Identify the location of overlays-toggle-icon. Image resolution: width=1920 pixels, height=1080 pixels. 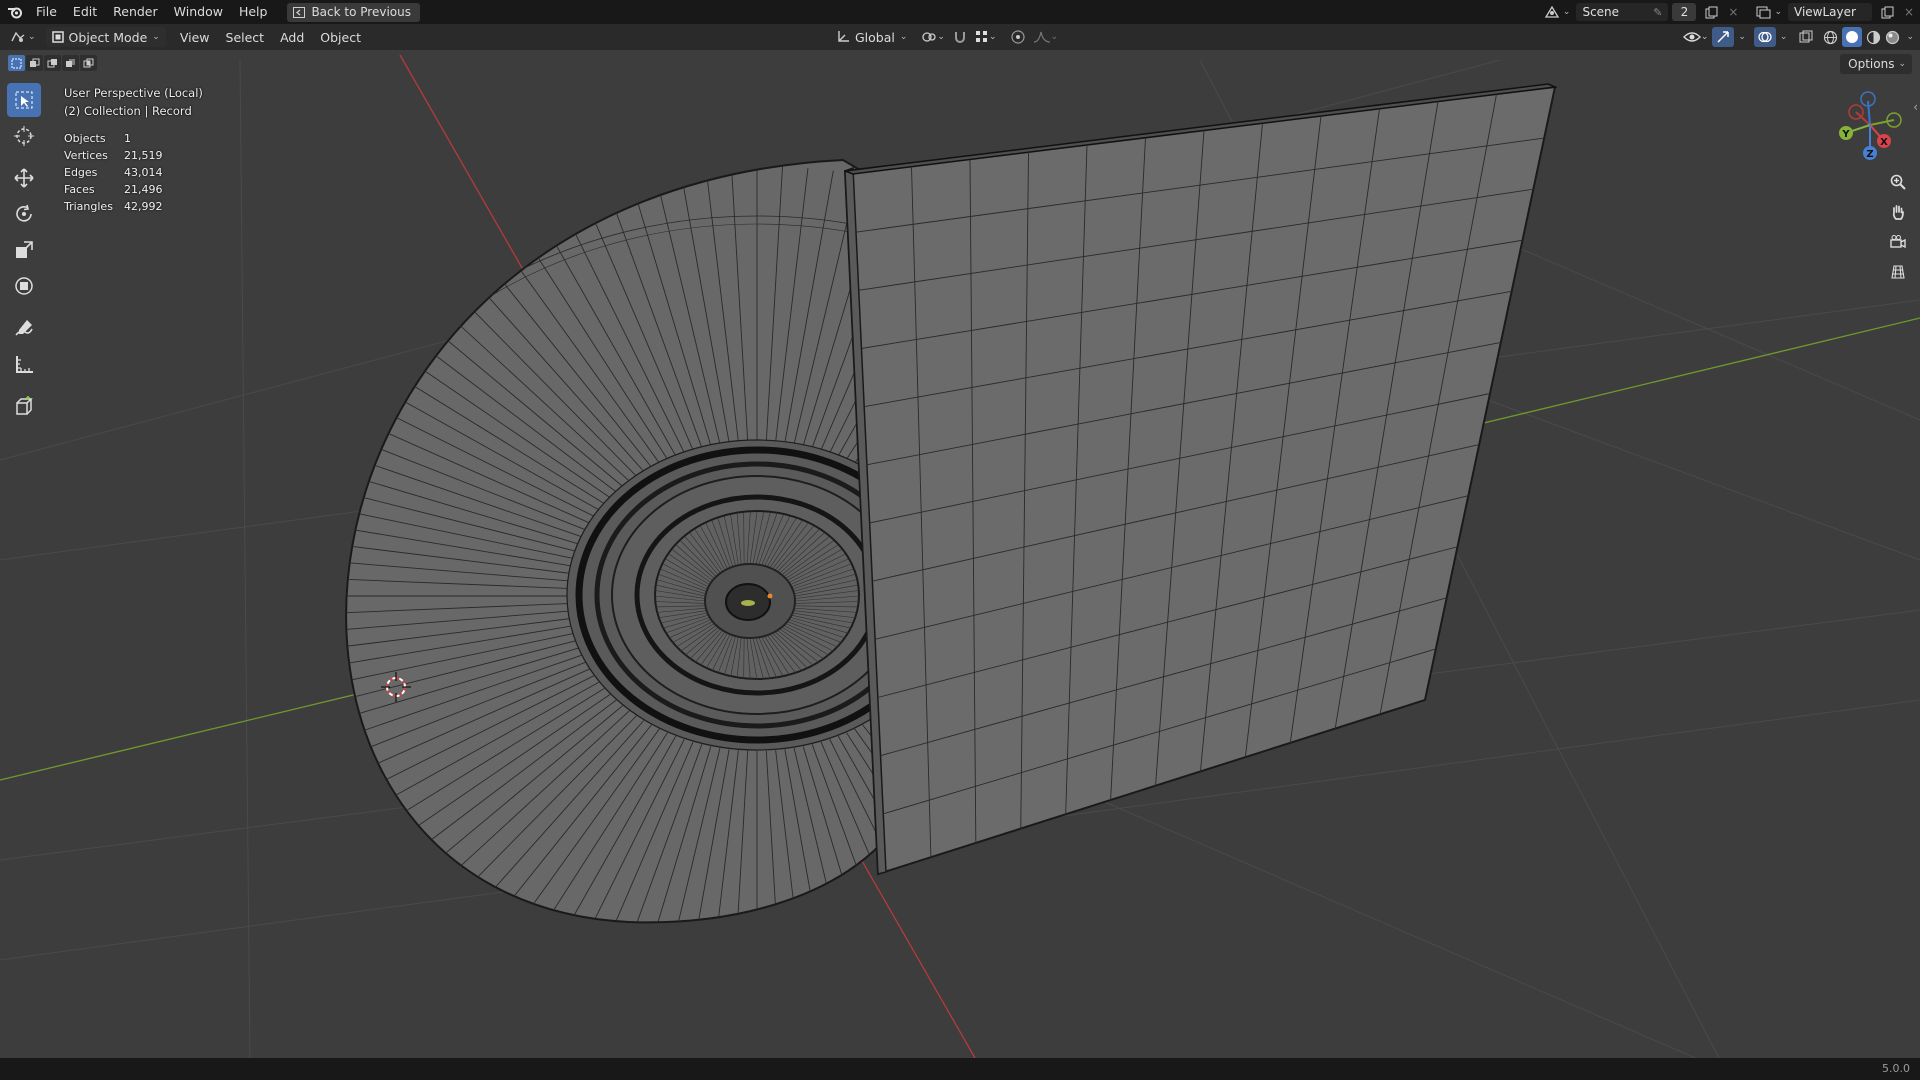
(1764, 37).